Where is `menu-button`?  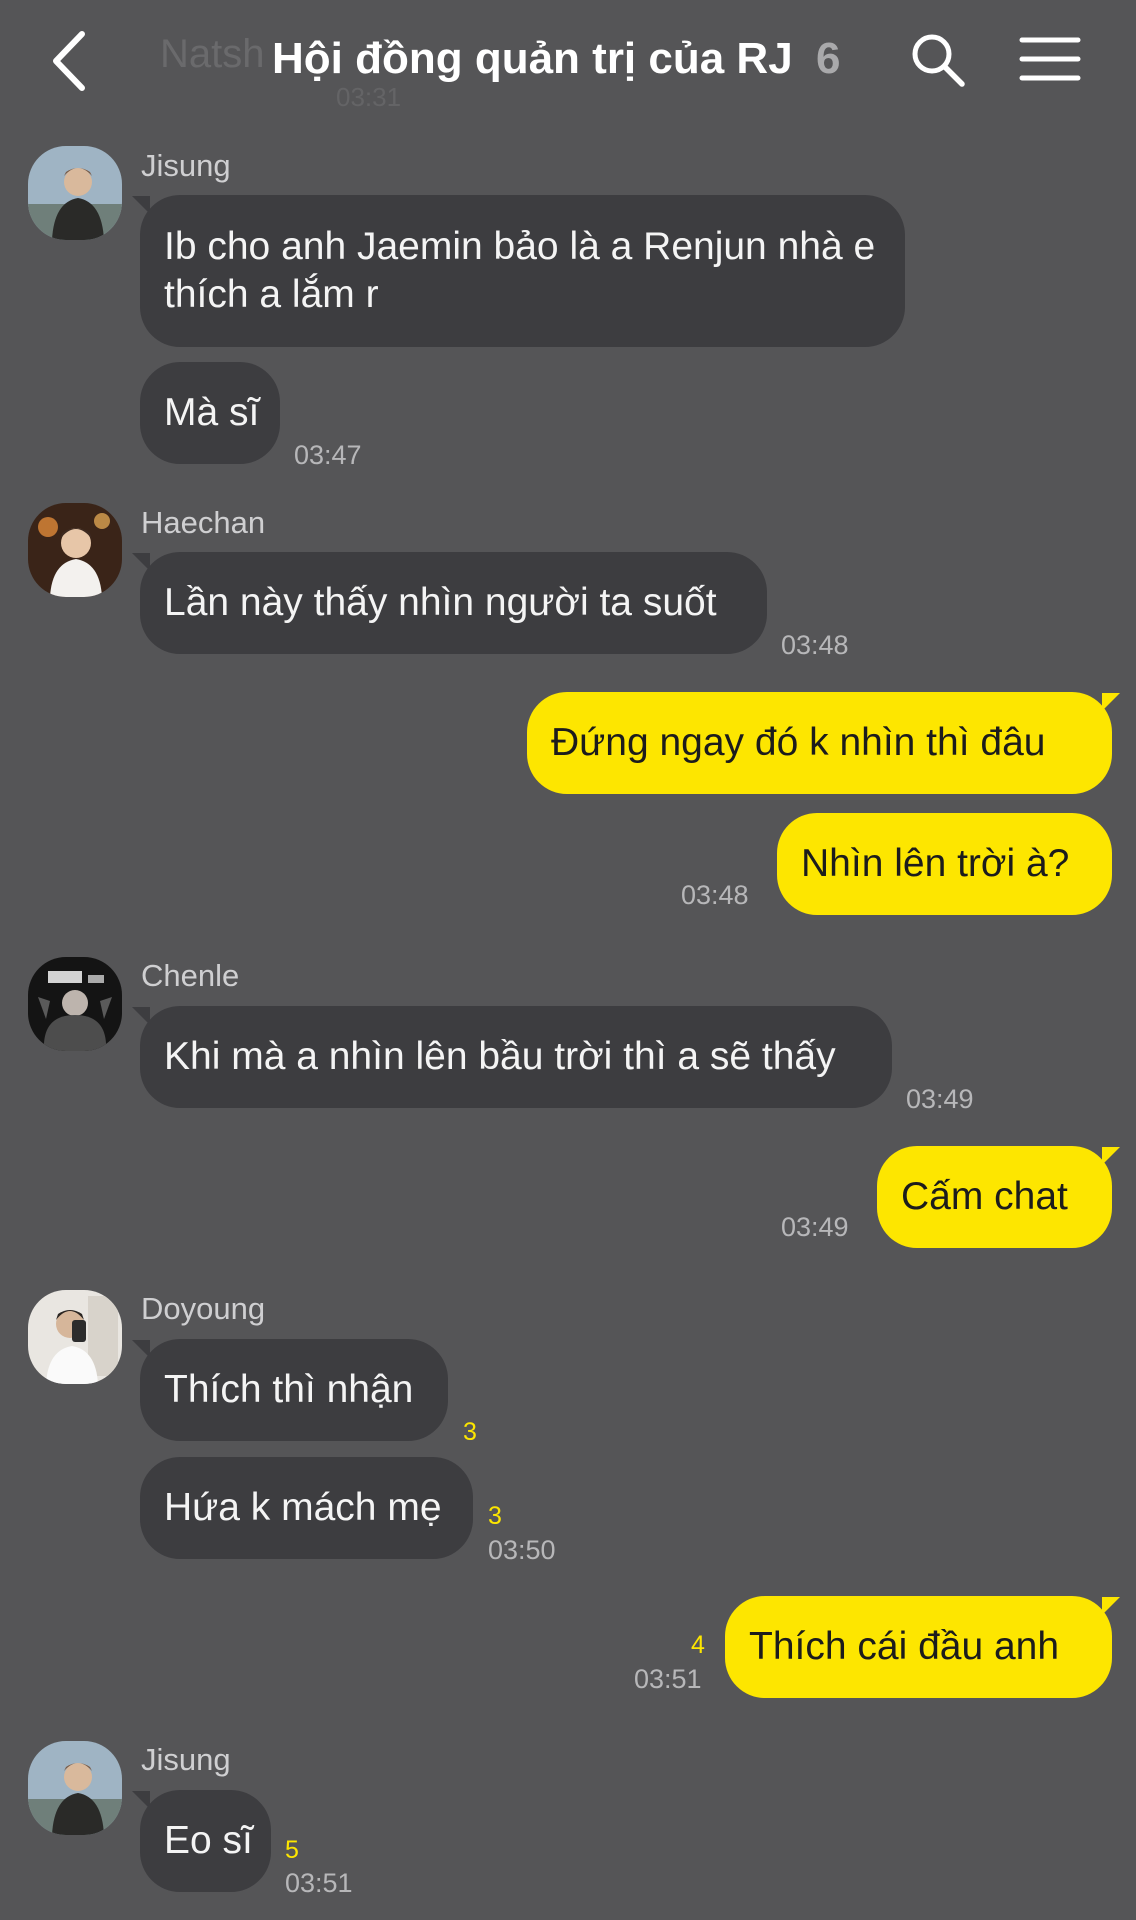
menu-button is located at coordinates (1050, 60).